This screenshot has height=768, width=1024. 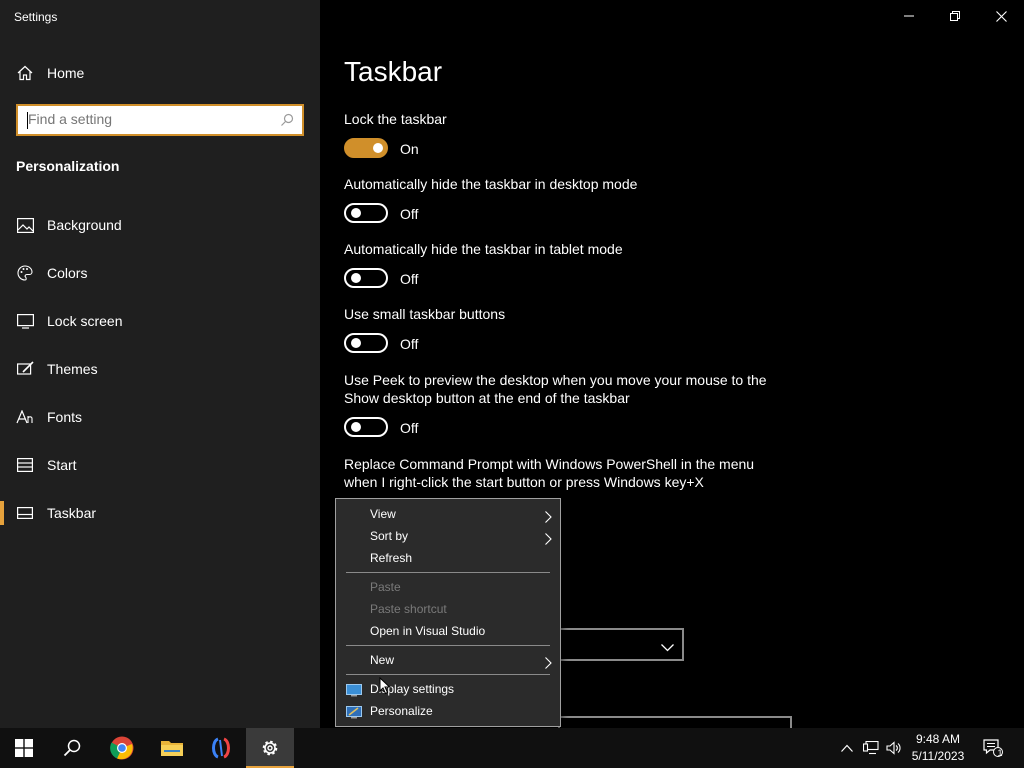 What do you see at coordinates (25, 225) in the screenshot?
I see `background-image-icon` at bounding box center [25, 225].